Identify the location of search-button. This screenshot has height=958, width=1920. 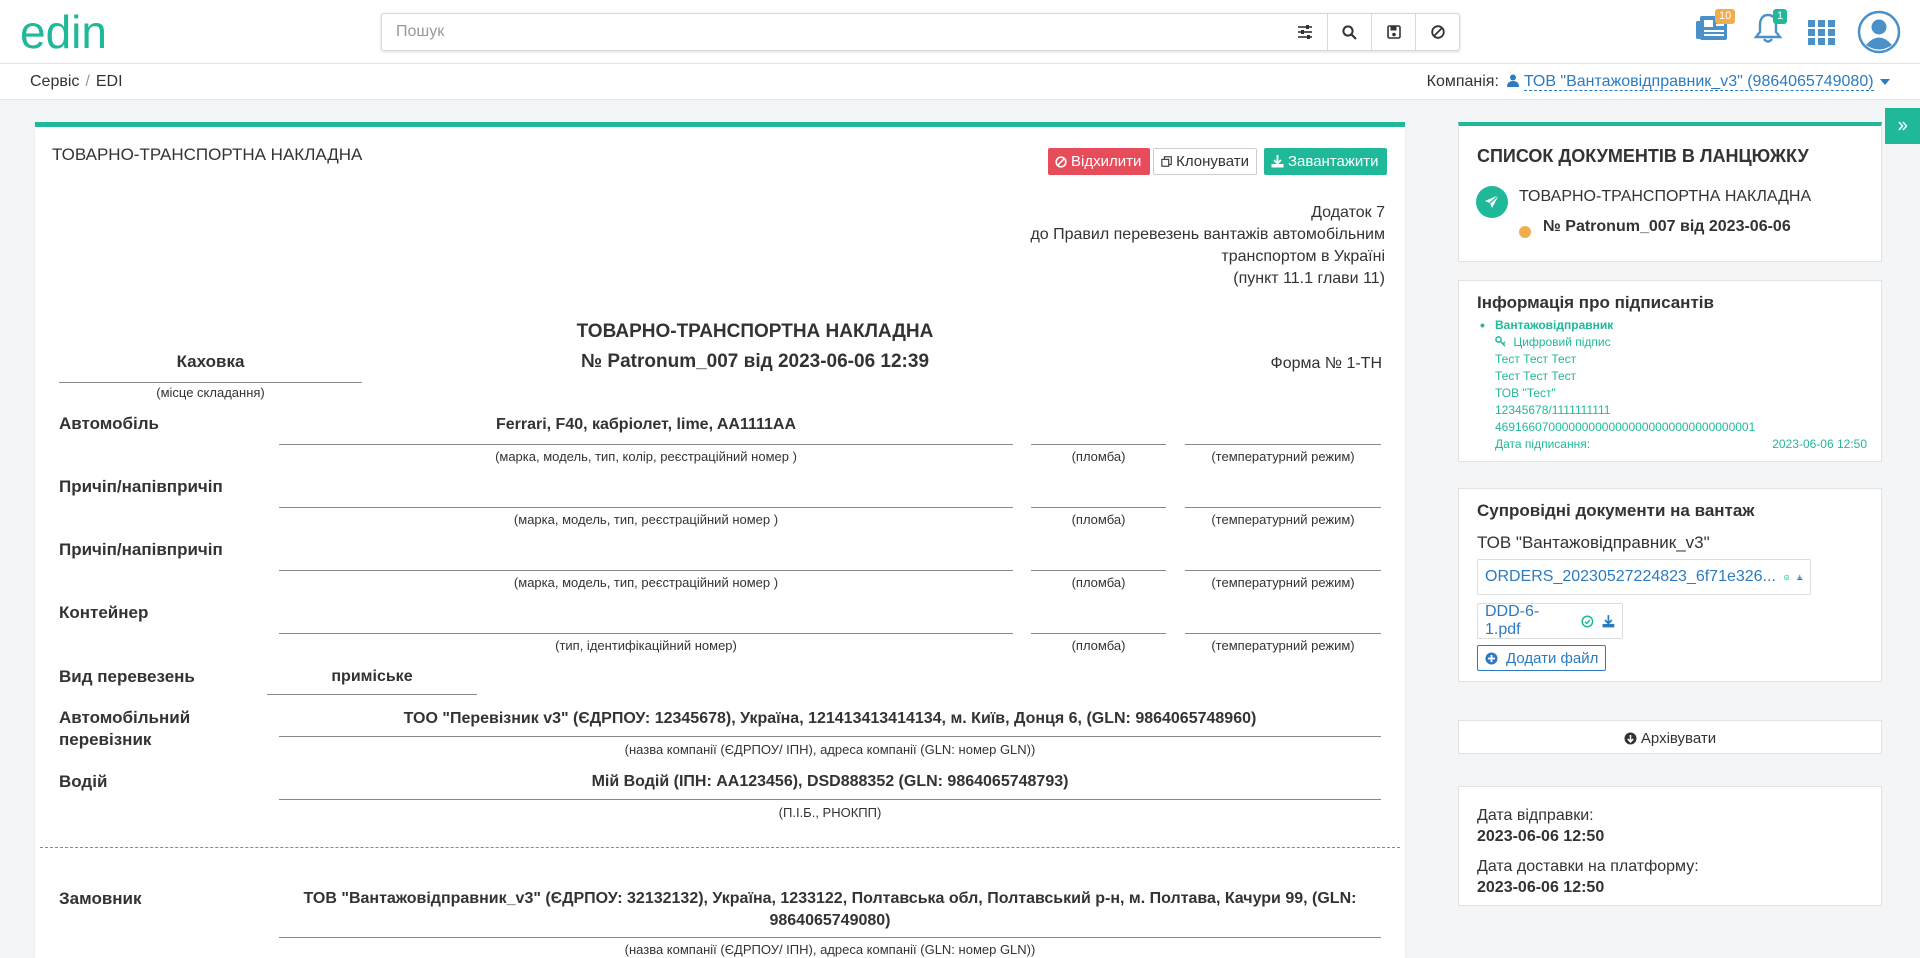
(1349, 32).